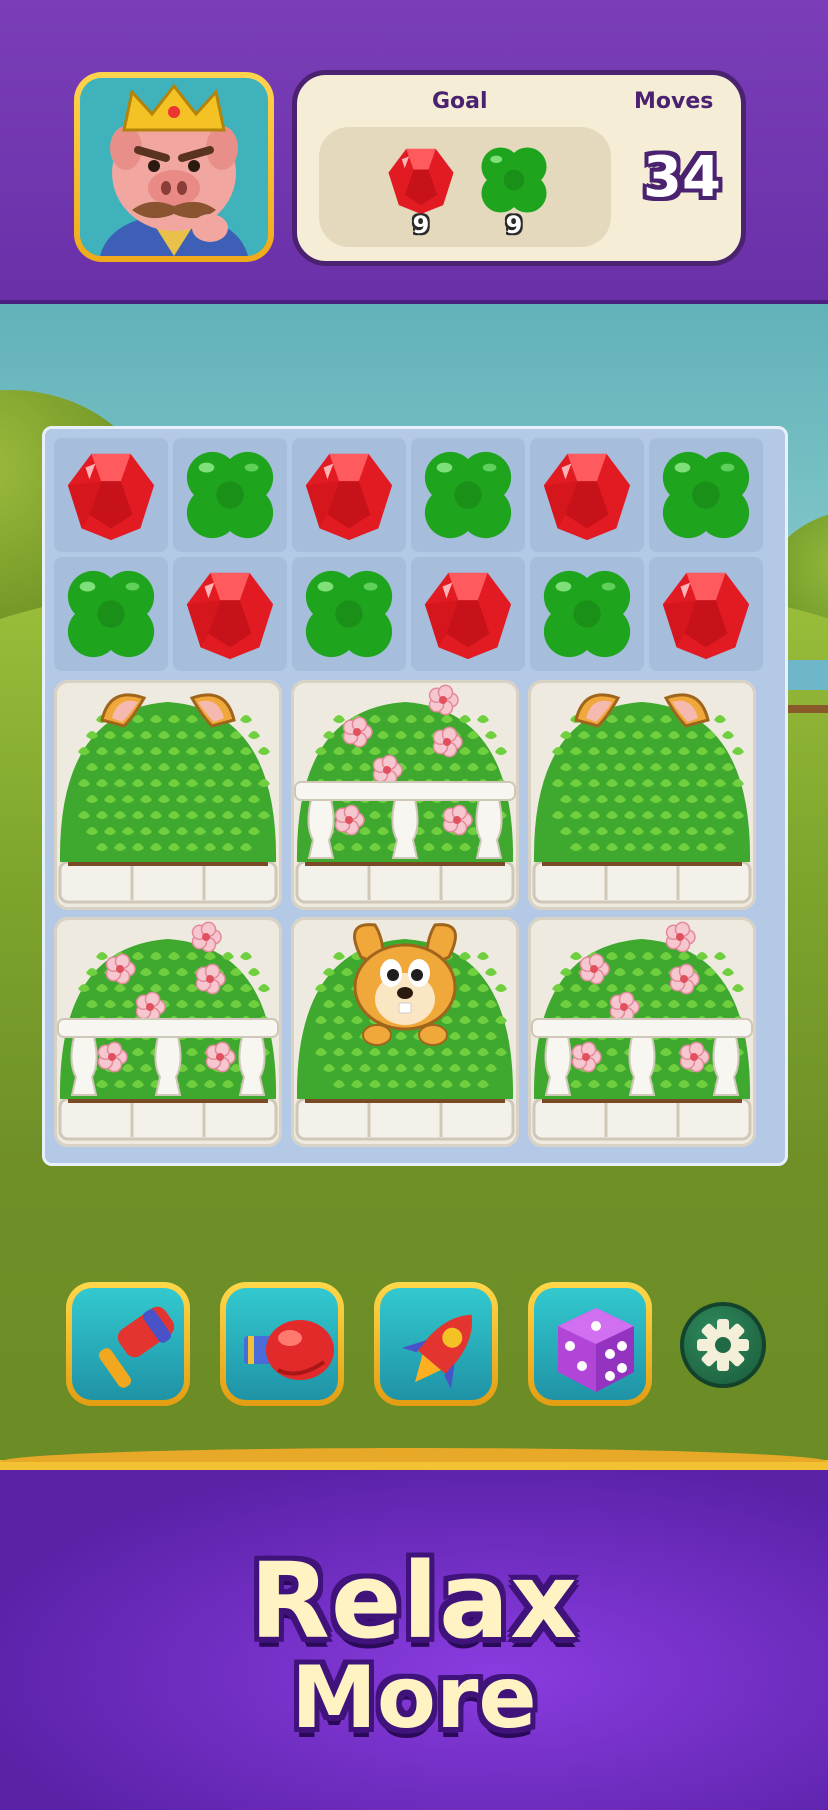  I want to click on hammer-booster-button, so click(128, 1344).